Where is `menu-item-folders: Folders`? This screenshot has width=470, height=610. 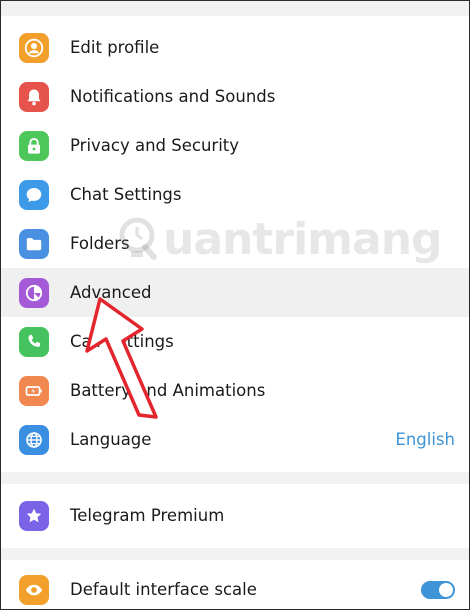
menu-item-folders: Folders is located at coordinates (235, 243).